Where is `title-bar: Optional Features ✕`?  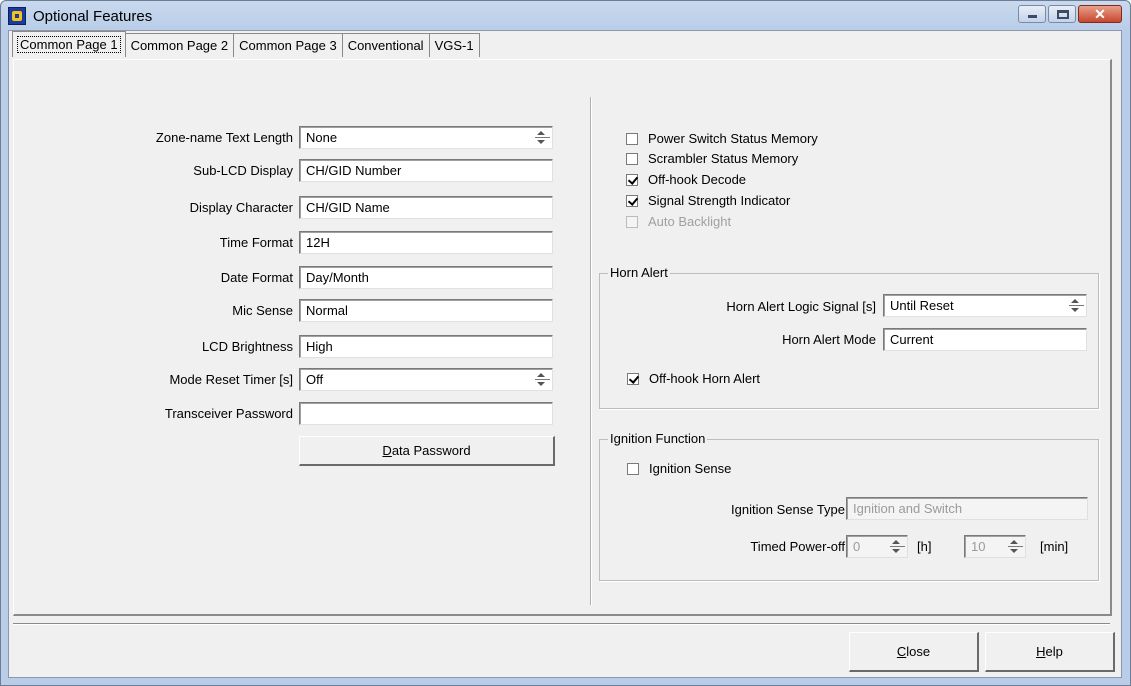 title-bar: Optional Features ✕ is located at coordinates (565, 16).